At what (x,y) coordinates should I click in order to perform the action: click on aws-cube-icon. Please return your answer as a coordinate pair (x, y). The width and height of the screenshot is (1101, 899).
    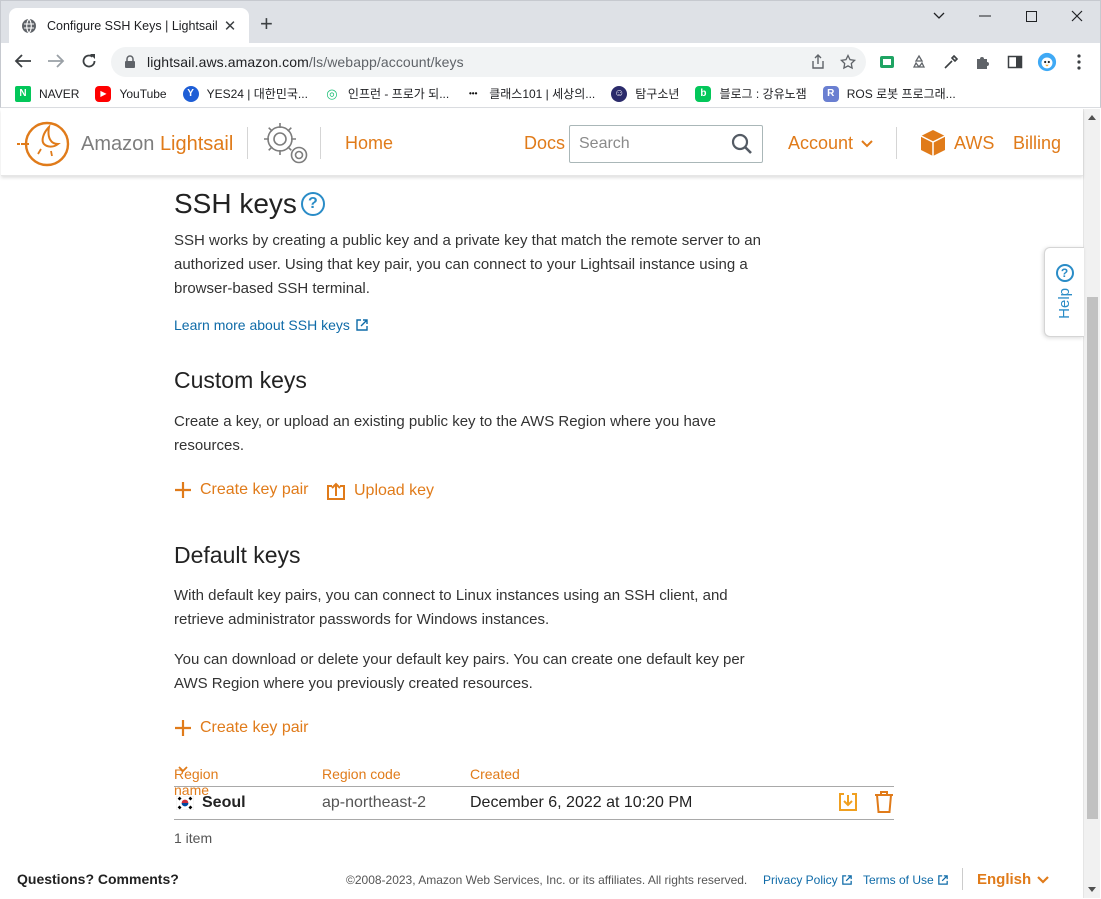
    Looking at the image, I should click on (933, 143).